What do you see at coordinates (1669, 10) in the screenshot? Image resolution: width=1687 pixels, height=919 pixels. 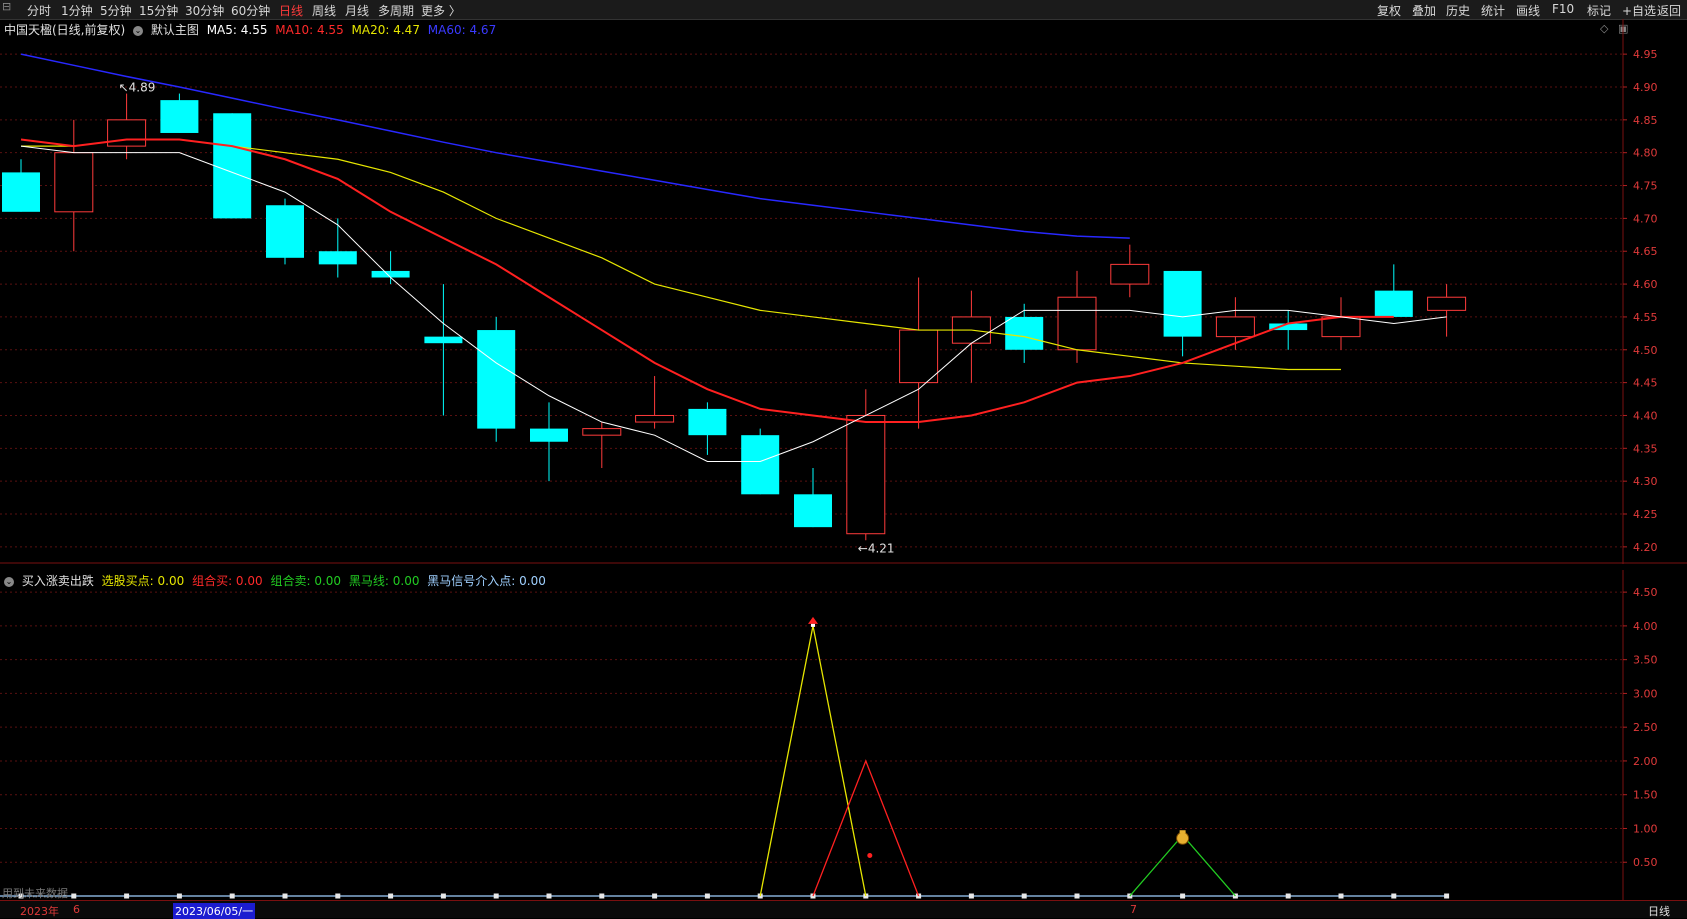 I see `toolbar-button-8: 返回` at bounding box center [1669, 10].